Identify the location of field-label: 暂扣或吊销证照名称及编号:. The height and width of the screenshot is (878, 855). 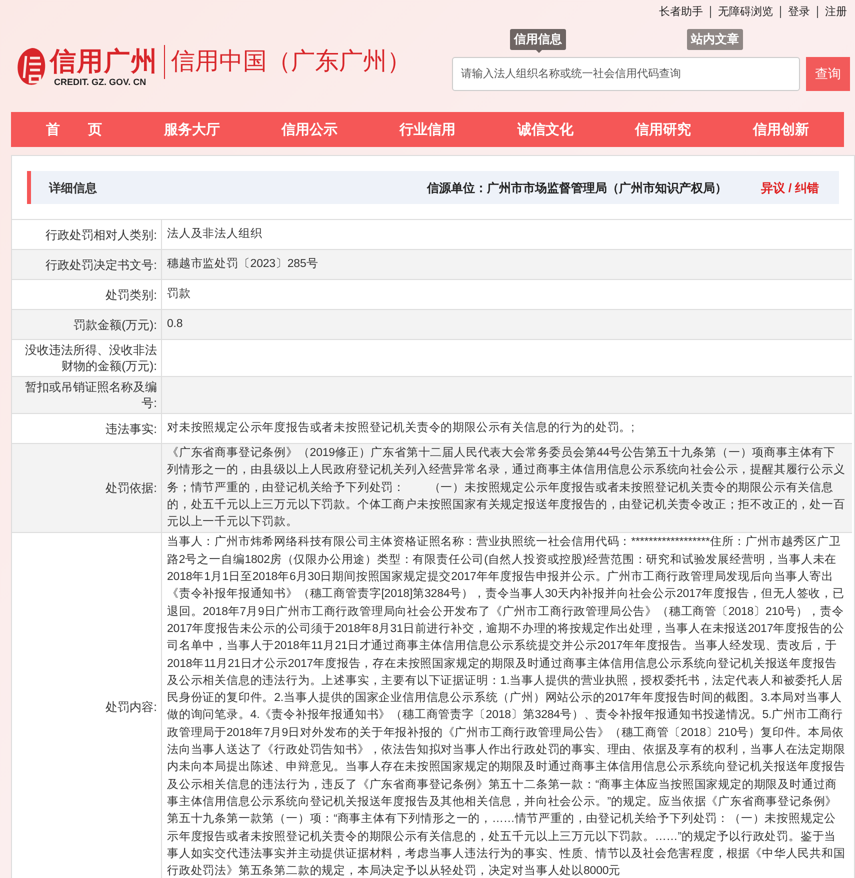
(90, 395).